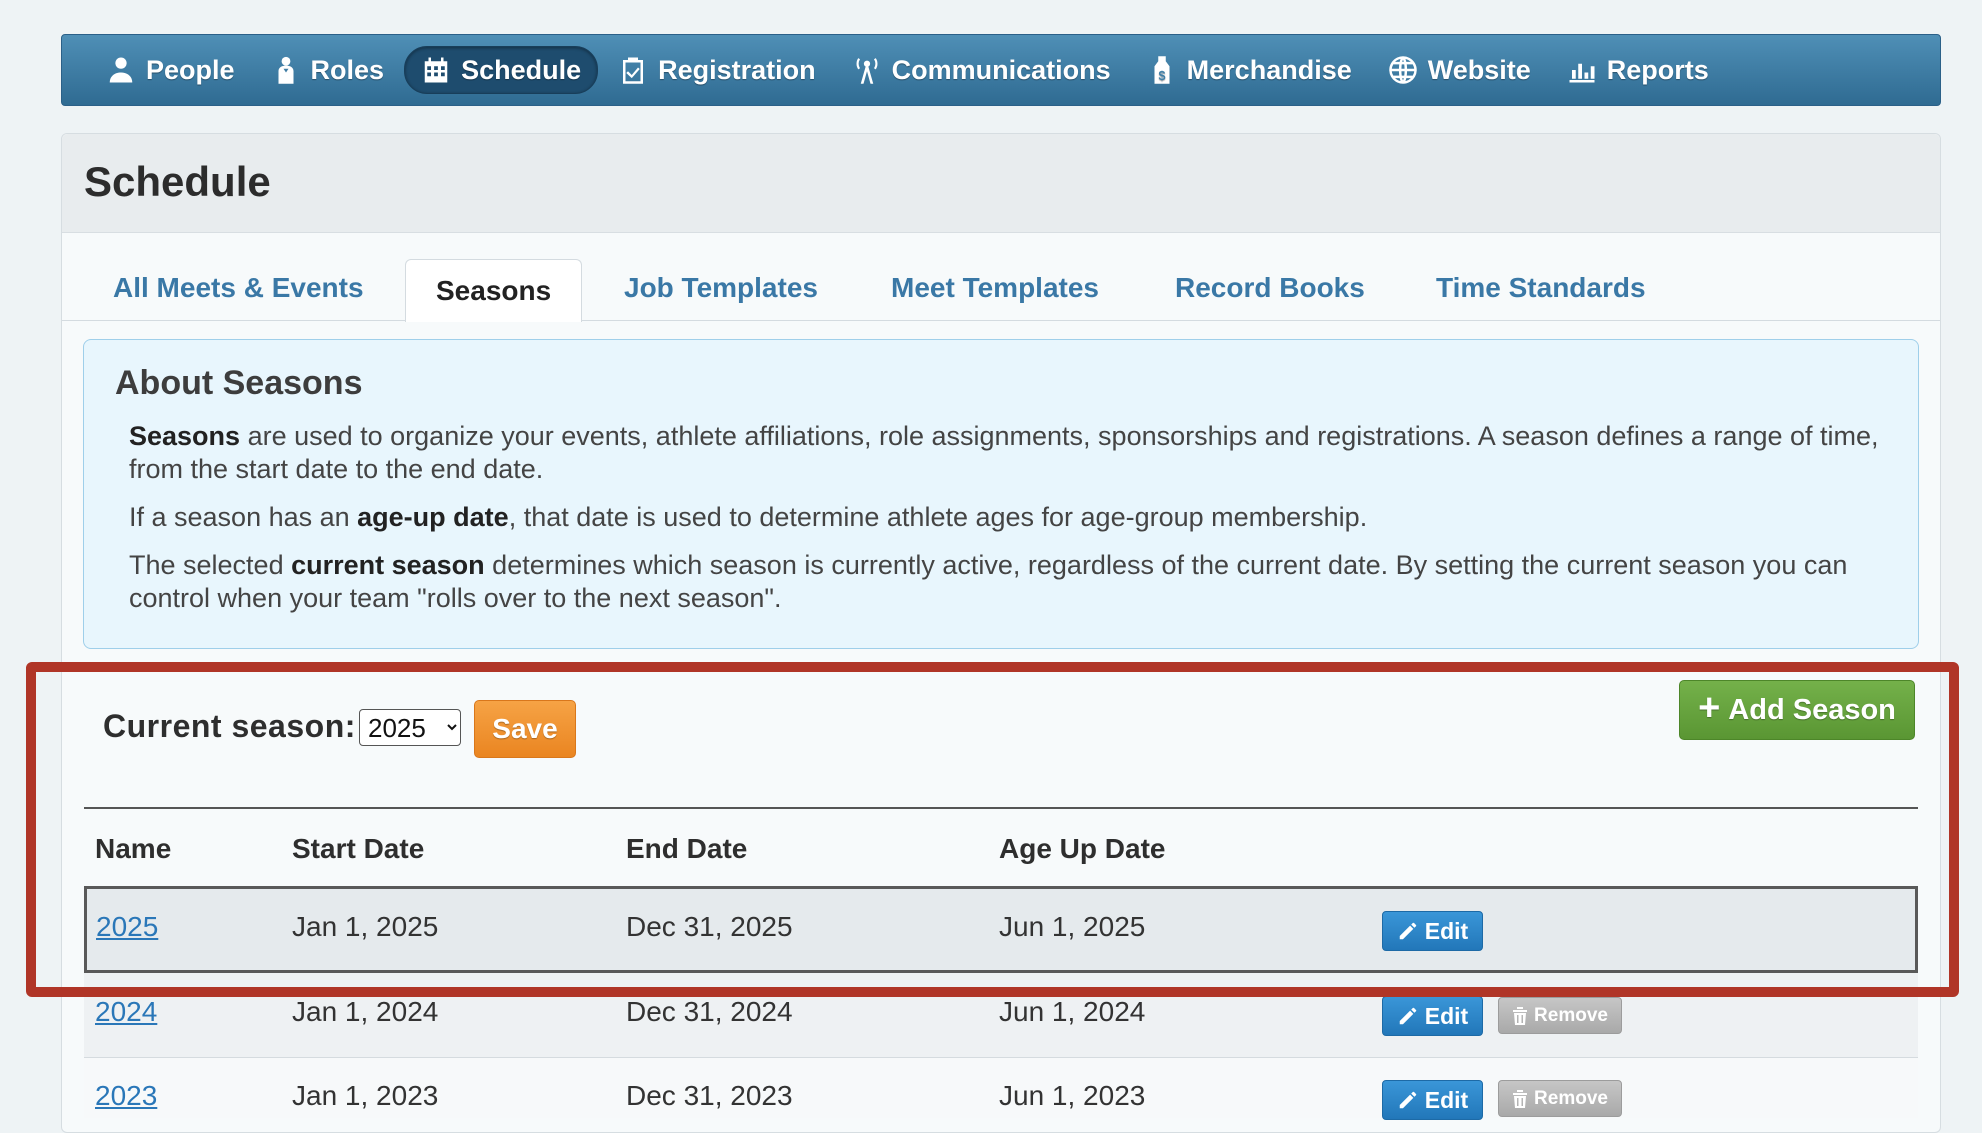  What do you see at coordinates (494, 290) in the screenshot?
I see `tab-seasons: Seasons` at bounding box center [494, 290].